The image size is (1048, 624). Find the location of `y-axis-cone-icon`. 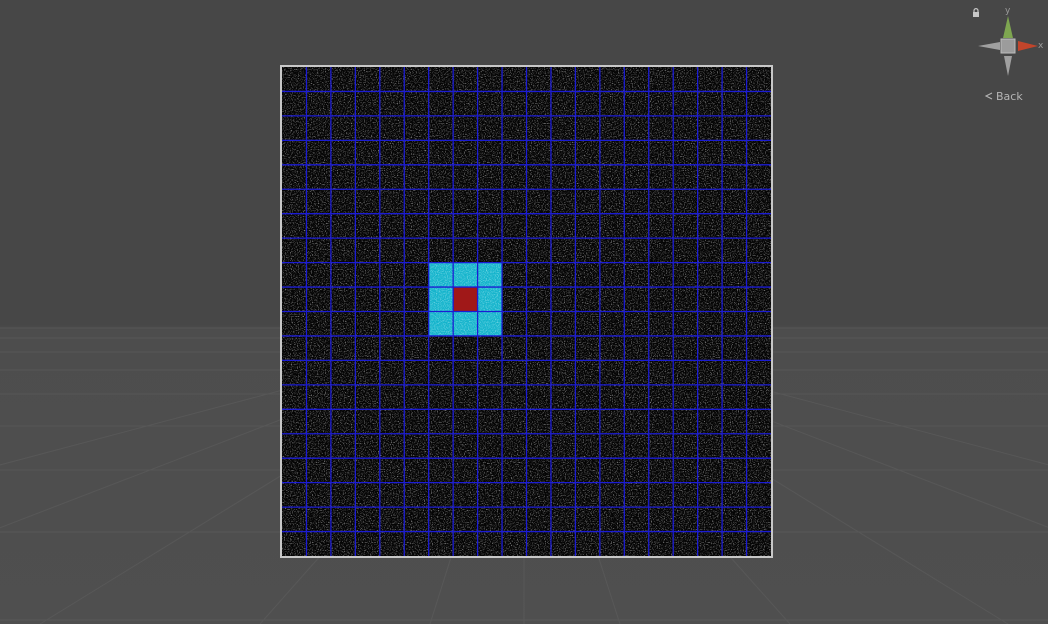

y-axis-cone-icon is located at coordinates (1008, 27).